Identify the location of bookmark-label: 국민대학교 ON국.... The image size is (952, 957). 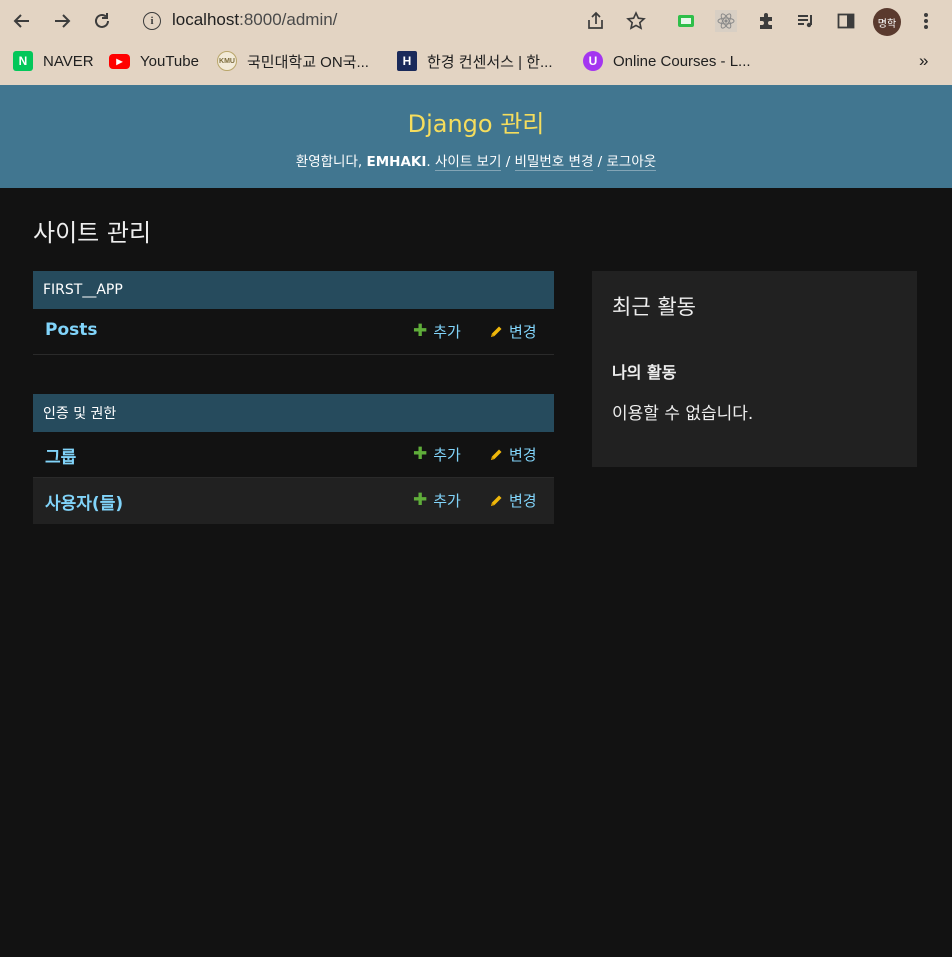
(308, 62).